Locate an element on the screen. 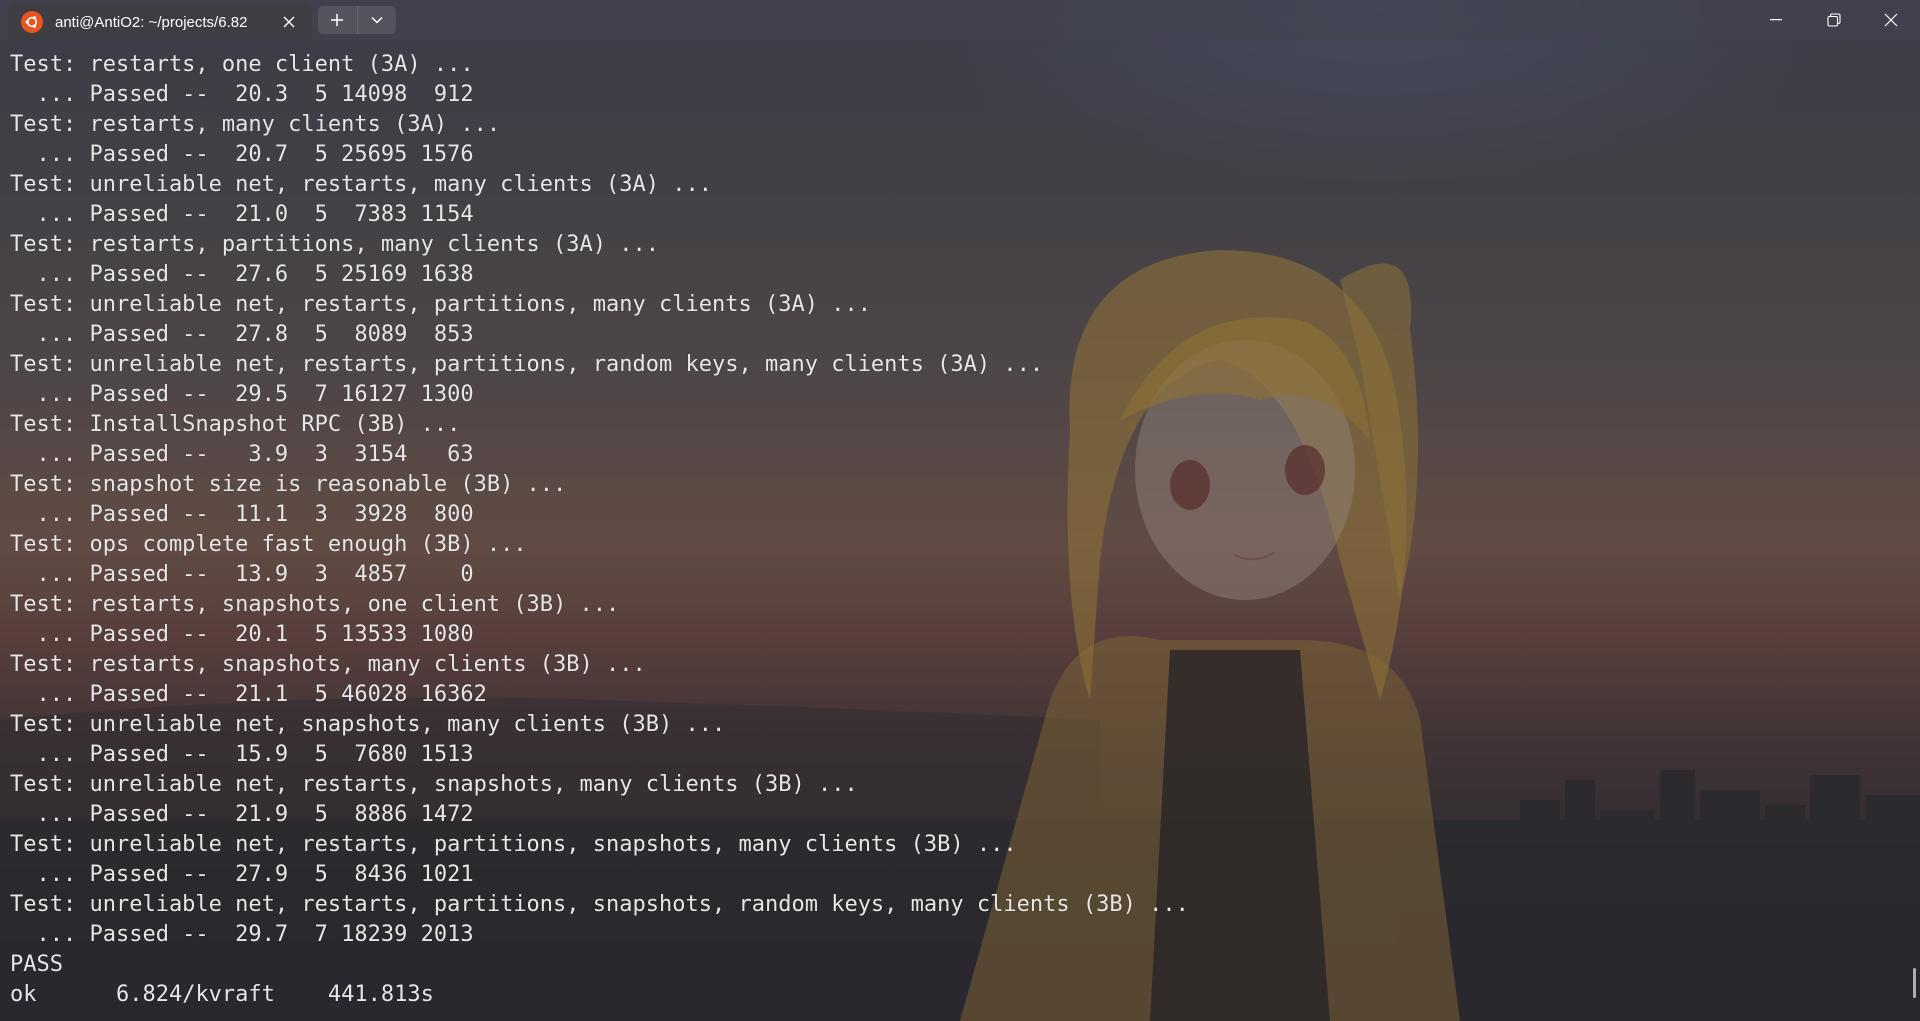 This screenshot has height=1021, width=1920. terminal-line: ... Passed -- 21.1 5 46028 16362 is located at coordinates (248, 694).